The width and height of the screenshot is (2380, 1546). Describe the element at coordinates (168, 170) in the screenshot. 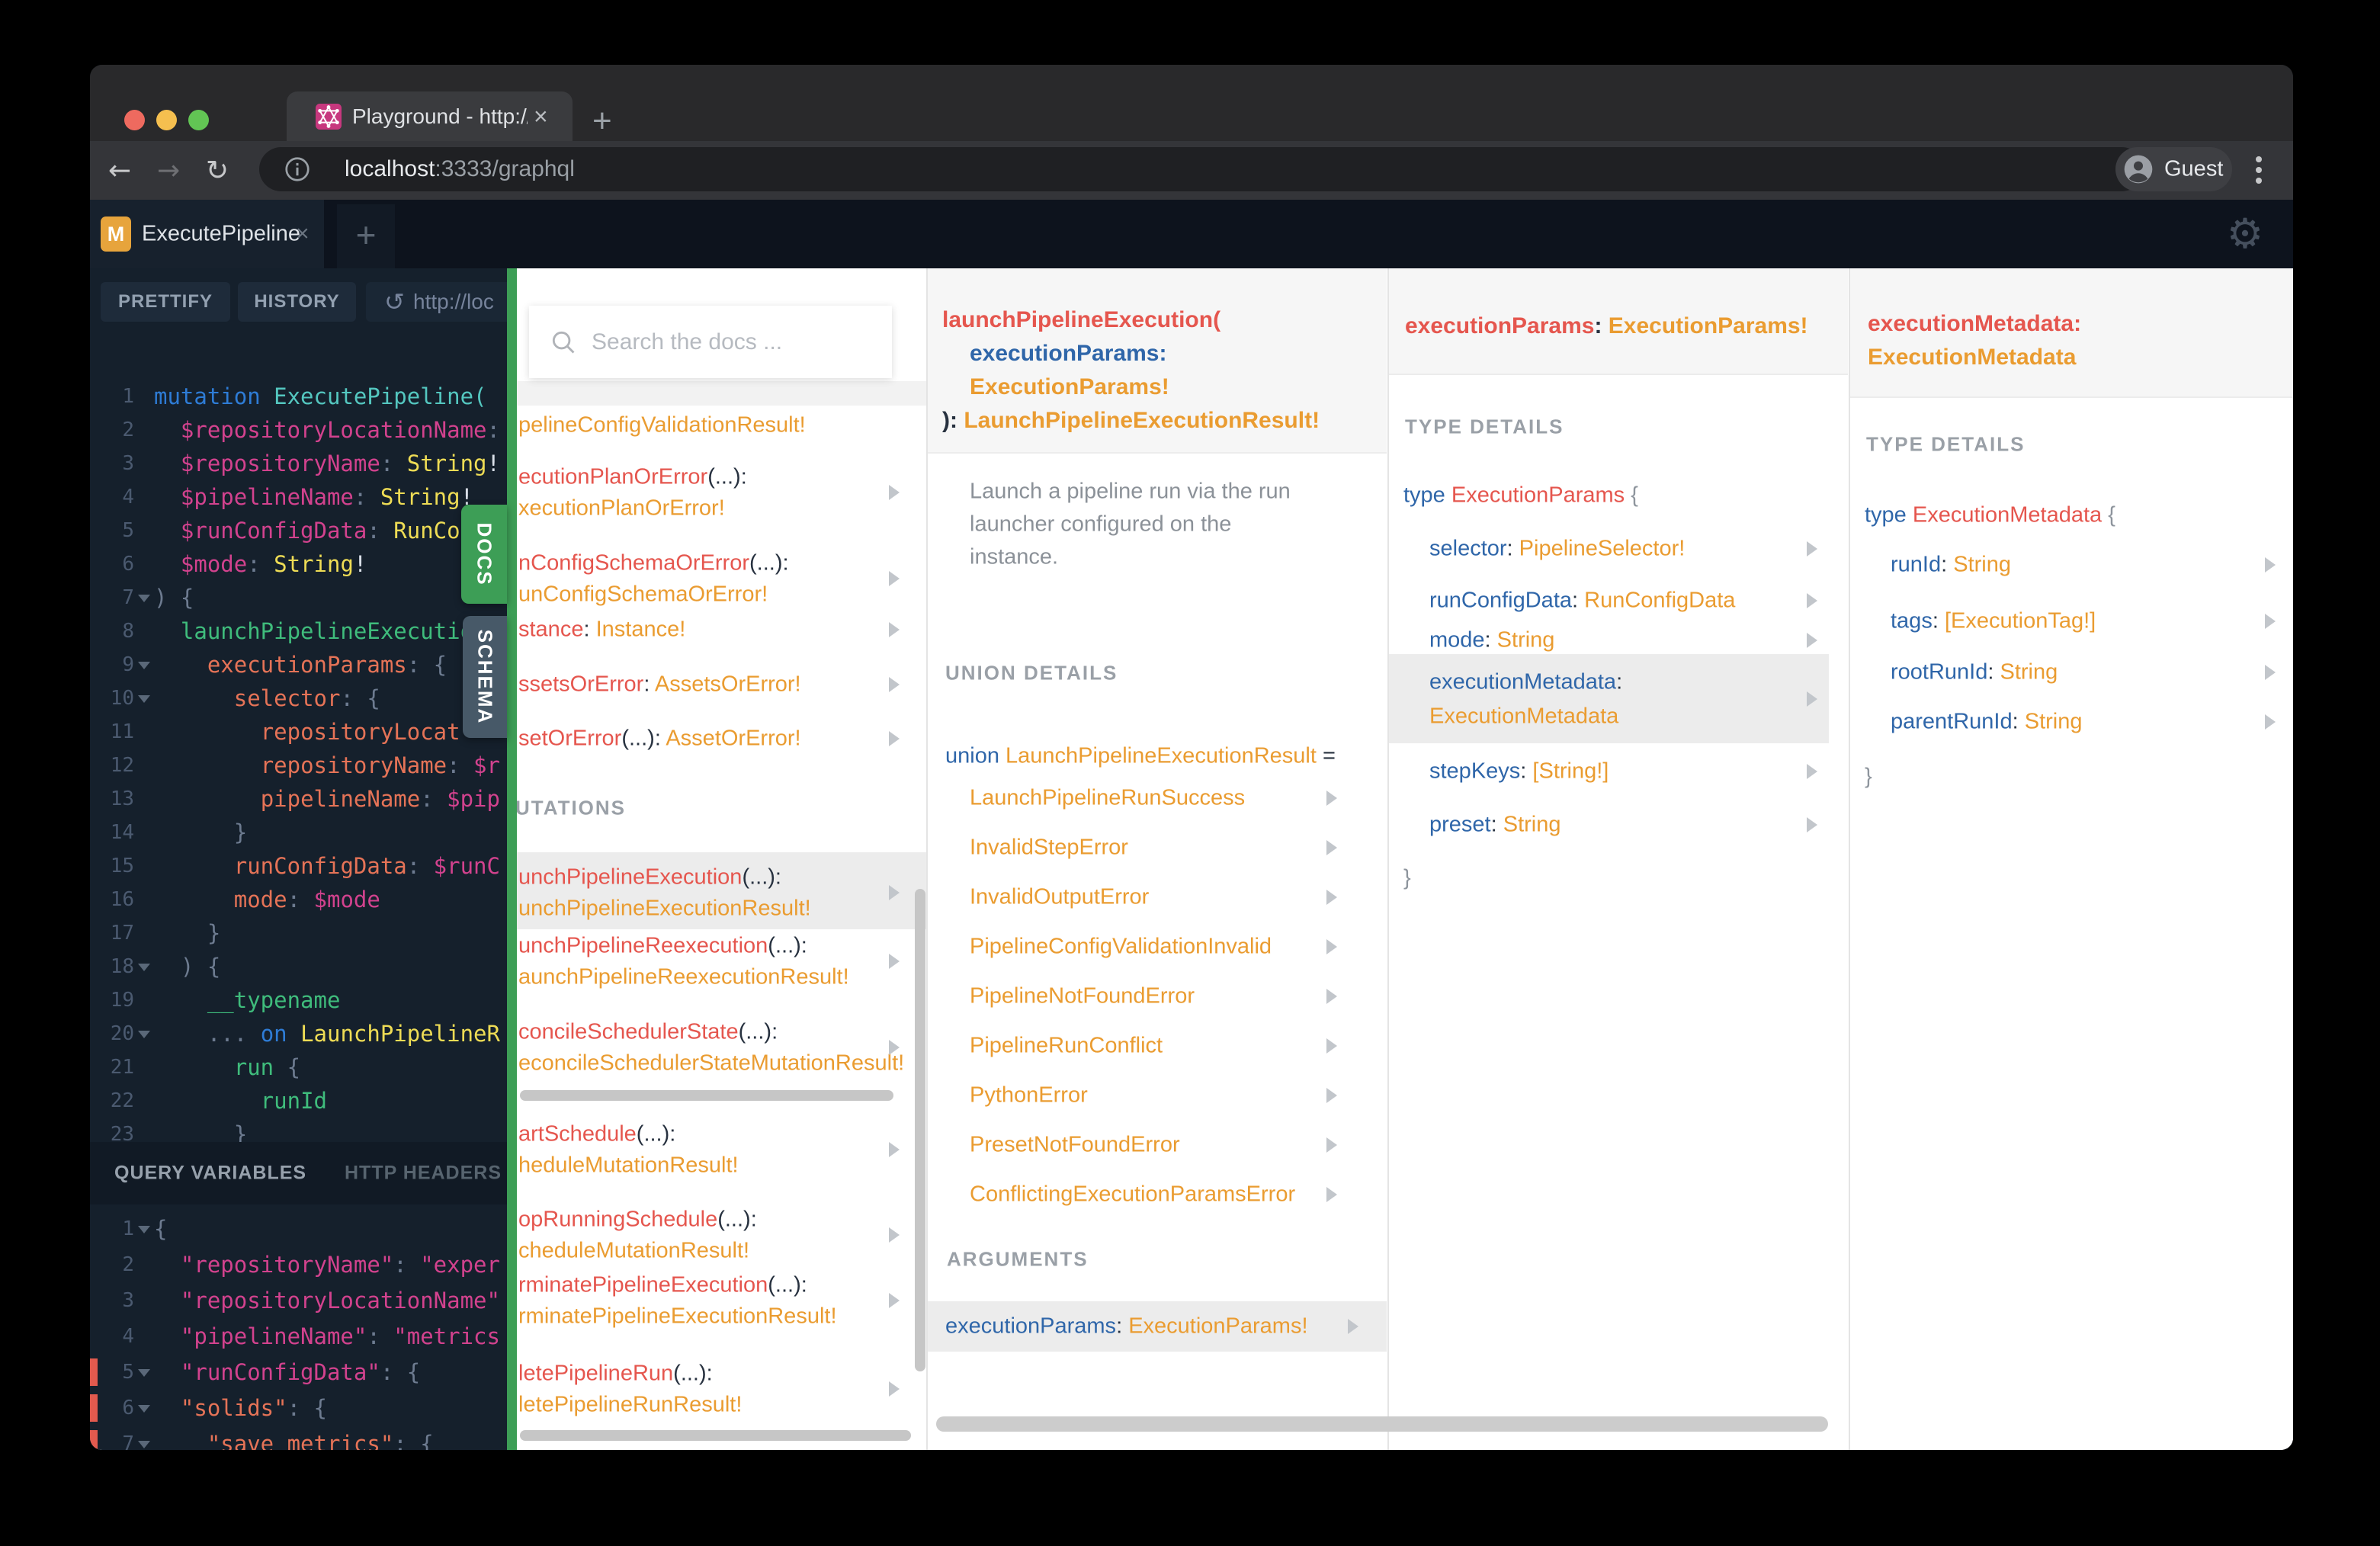

I see `forward-icon: →` at that location.